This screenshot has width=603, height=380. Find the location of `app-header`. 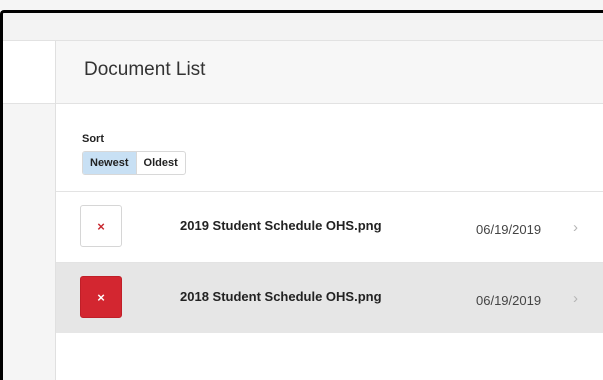

app-header is located at coordinates (303, 27).